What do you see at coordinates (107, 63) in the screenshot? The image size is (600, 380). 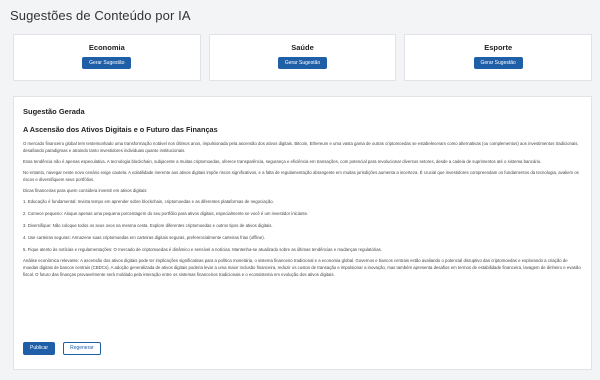 I see `generate-economia-button: Gerar Sugestão` at bounding box center [107, 63].